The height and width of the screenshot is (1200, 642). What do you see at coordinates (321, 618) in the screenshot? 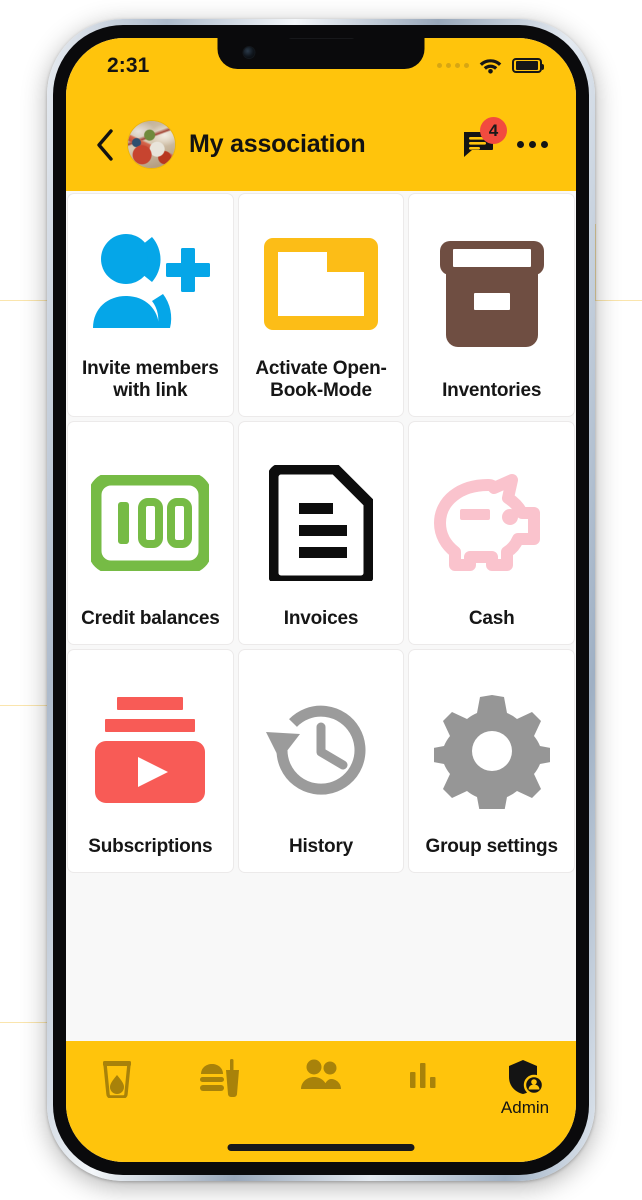
I see `tile-label: Invoices` at bounding box center [321, 618].